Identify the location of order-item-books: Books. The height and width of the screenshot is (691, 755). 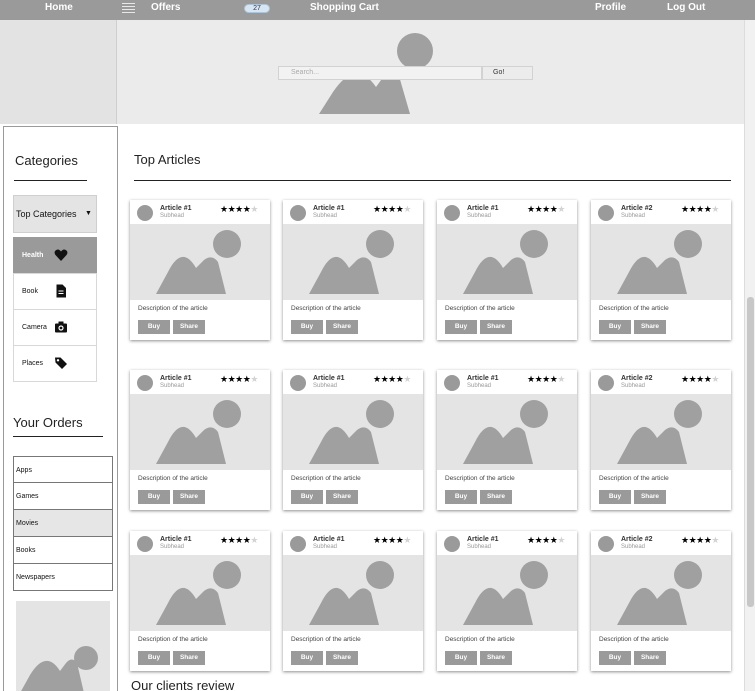
(63, 550).